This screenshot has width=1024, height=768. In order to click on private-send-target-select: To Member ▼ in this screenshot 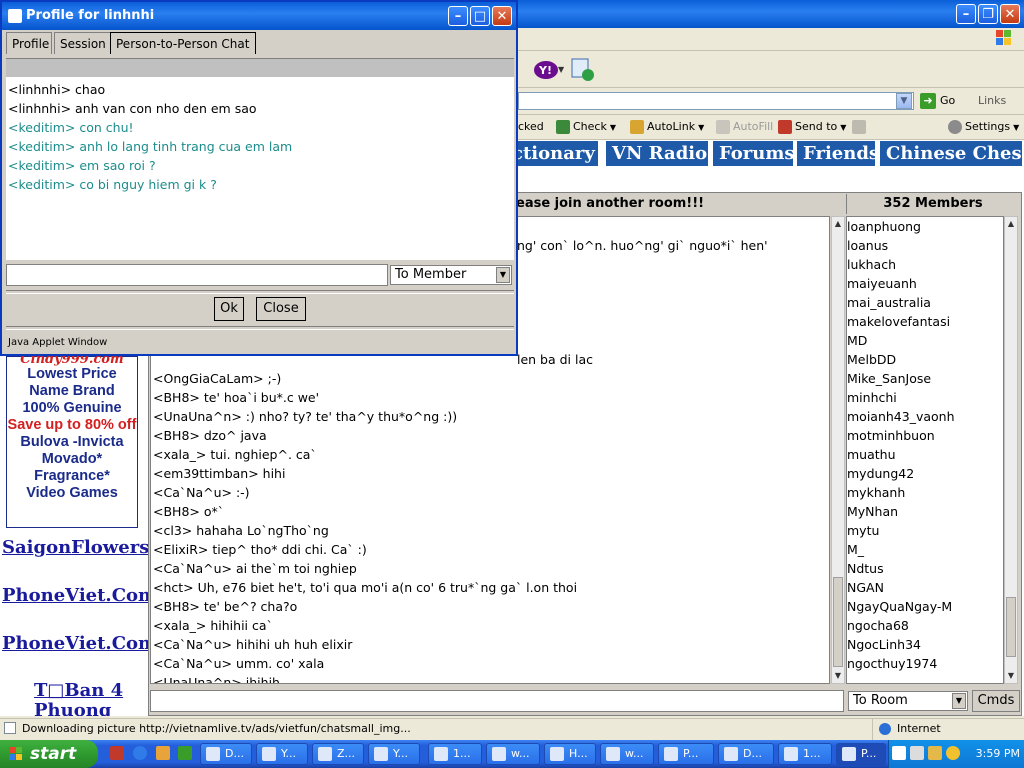, I will do `click(451, 275)`.